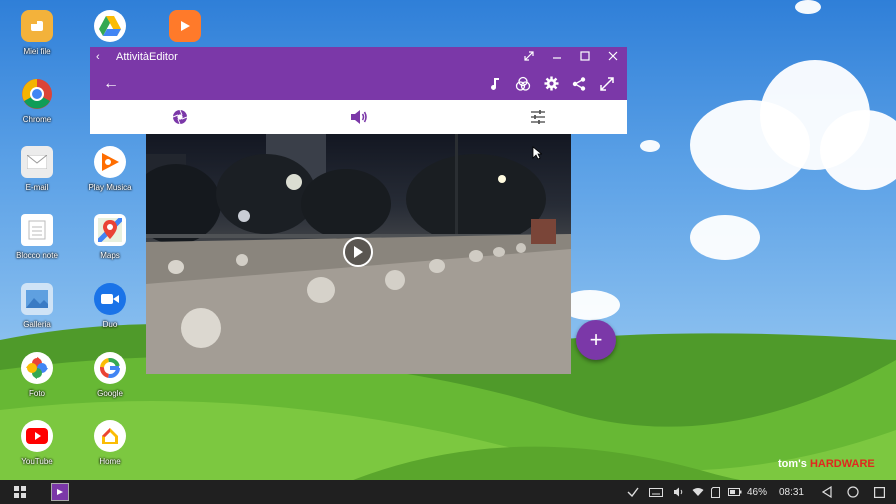  What do you see at coordinates (585, 57) in the screenshot?
I see `maximize-icon` at bounding box center [585, 57].